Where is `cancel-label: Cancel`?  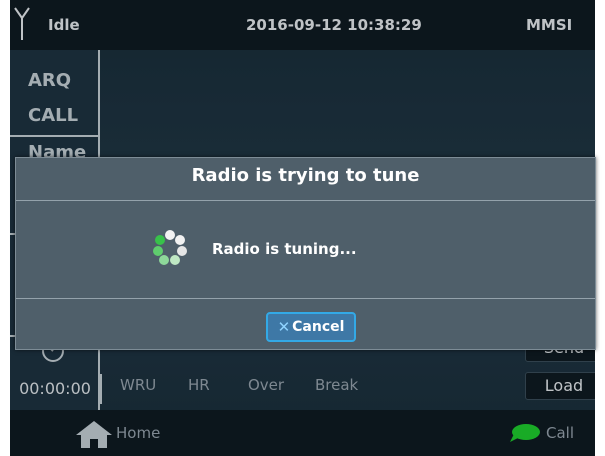 cancel-label: Cancel is located at coordinates (318, 327).